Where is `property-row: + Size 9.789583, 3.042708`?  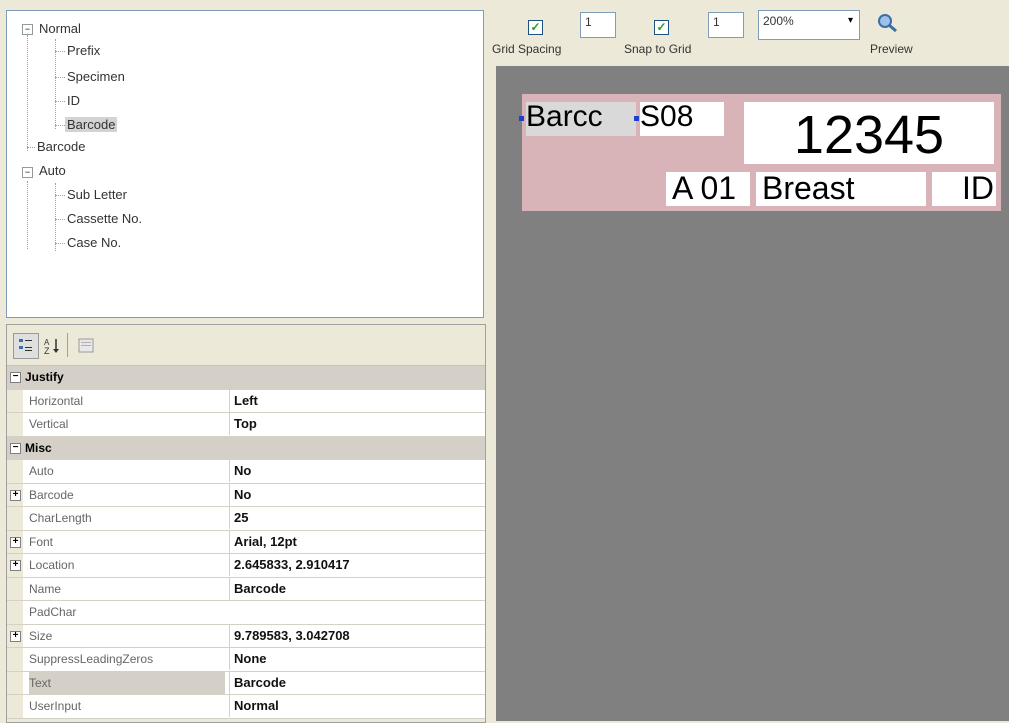
property-row: + Size 9.789583, 3.042708 is located at coordinates (246, 636).